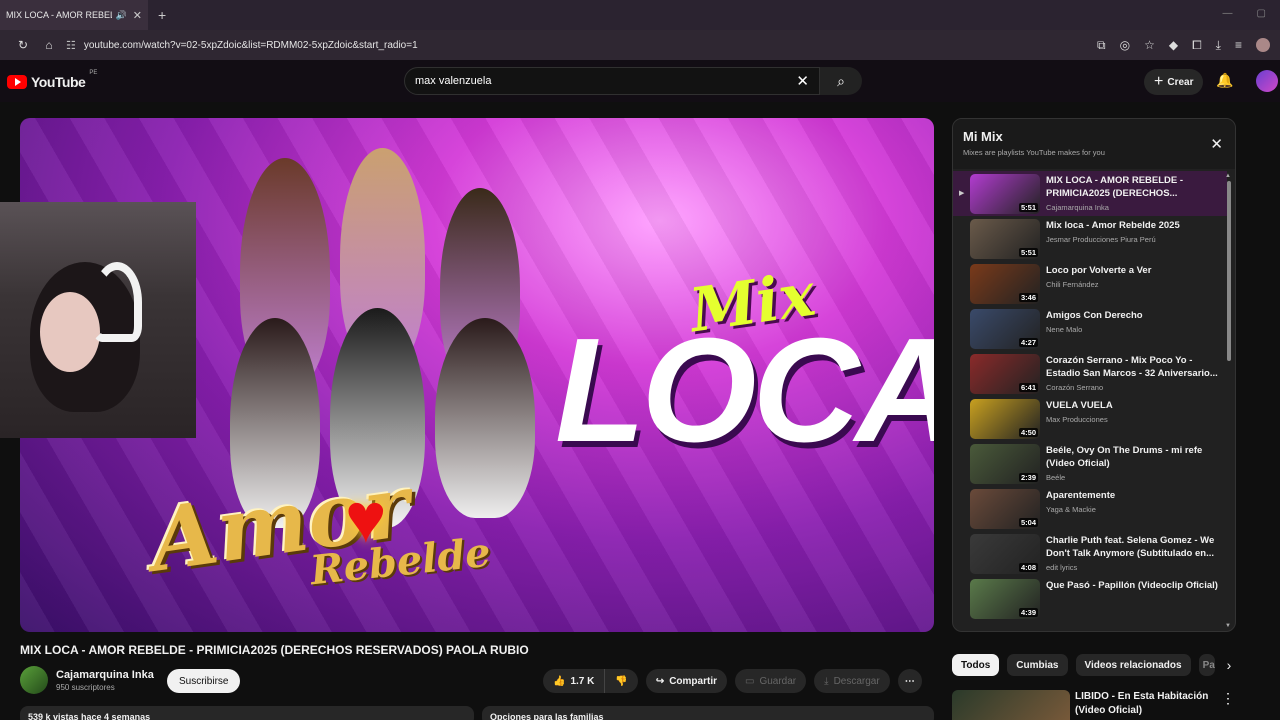 This screenshot has height=720, width=1280. What do you see at coordinates (49, 45) in the screenshot?
I see `home-icon: ⌂` at bounding box center [49, 45].